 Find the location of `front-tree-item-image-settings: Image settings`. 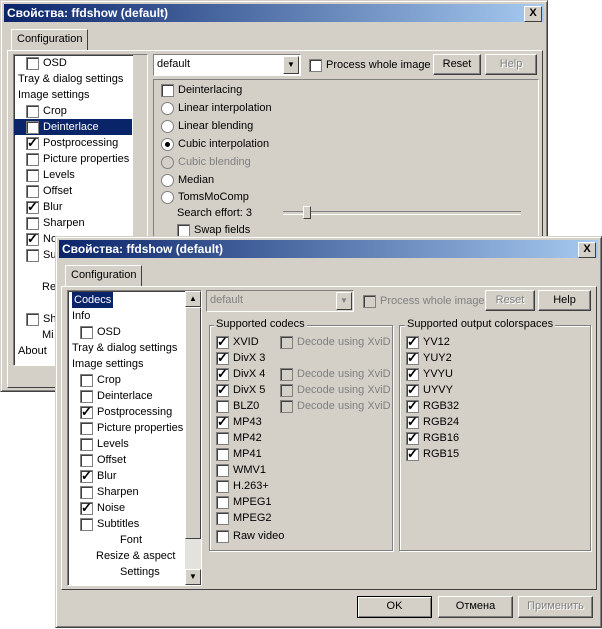

front-tree-item-image-settings: Image settings is located at coordinates (108, 364).